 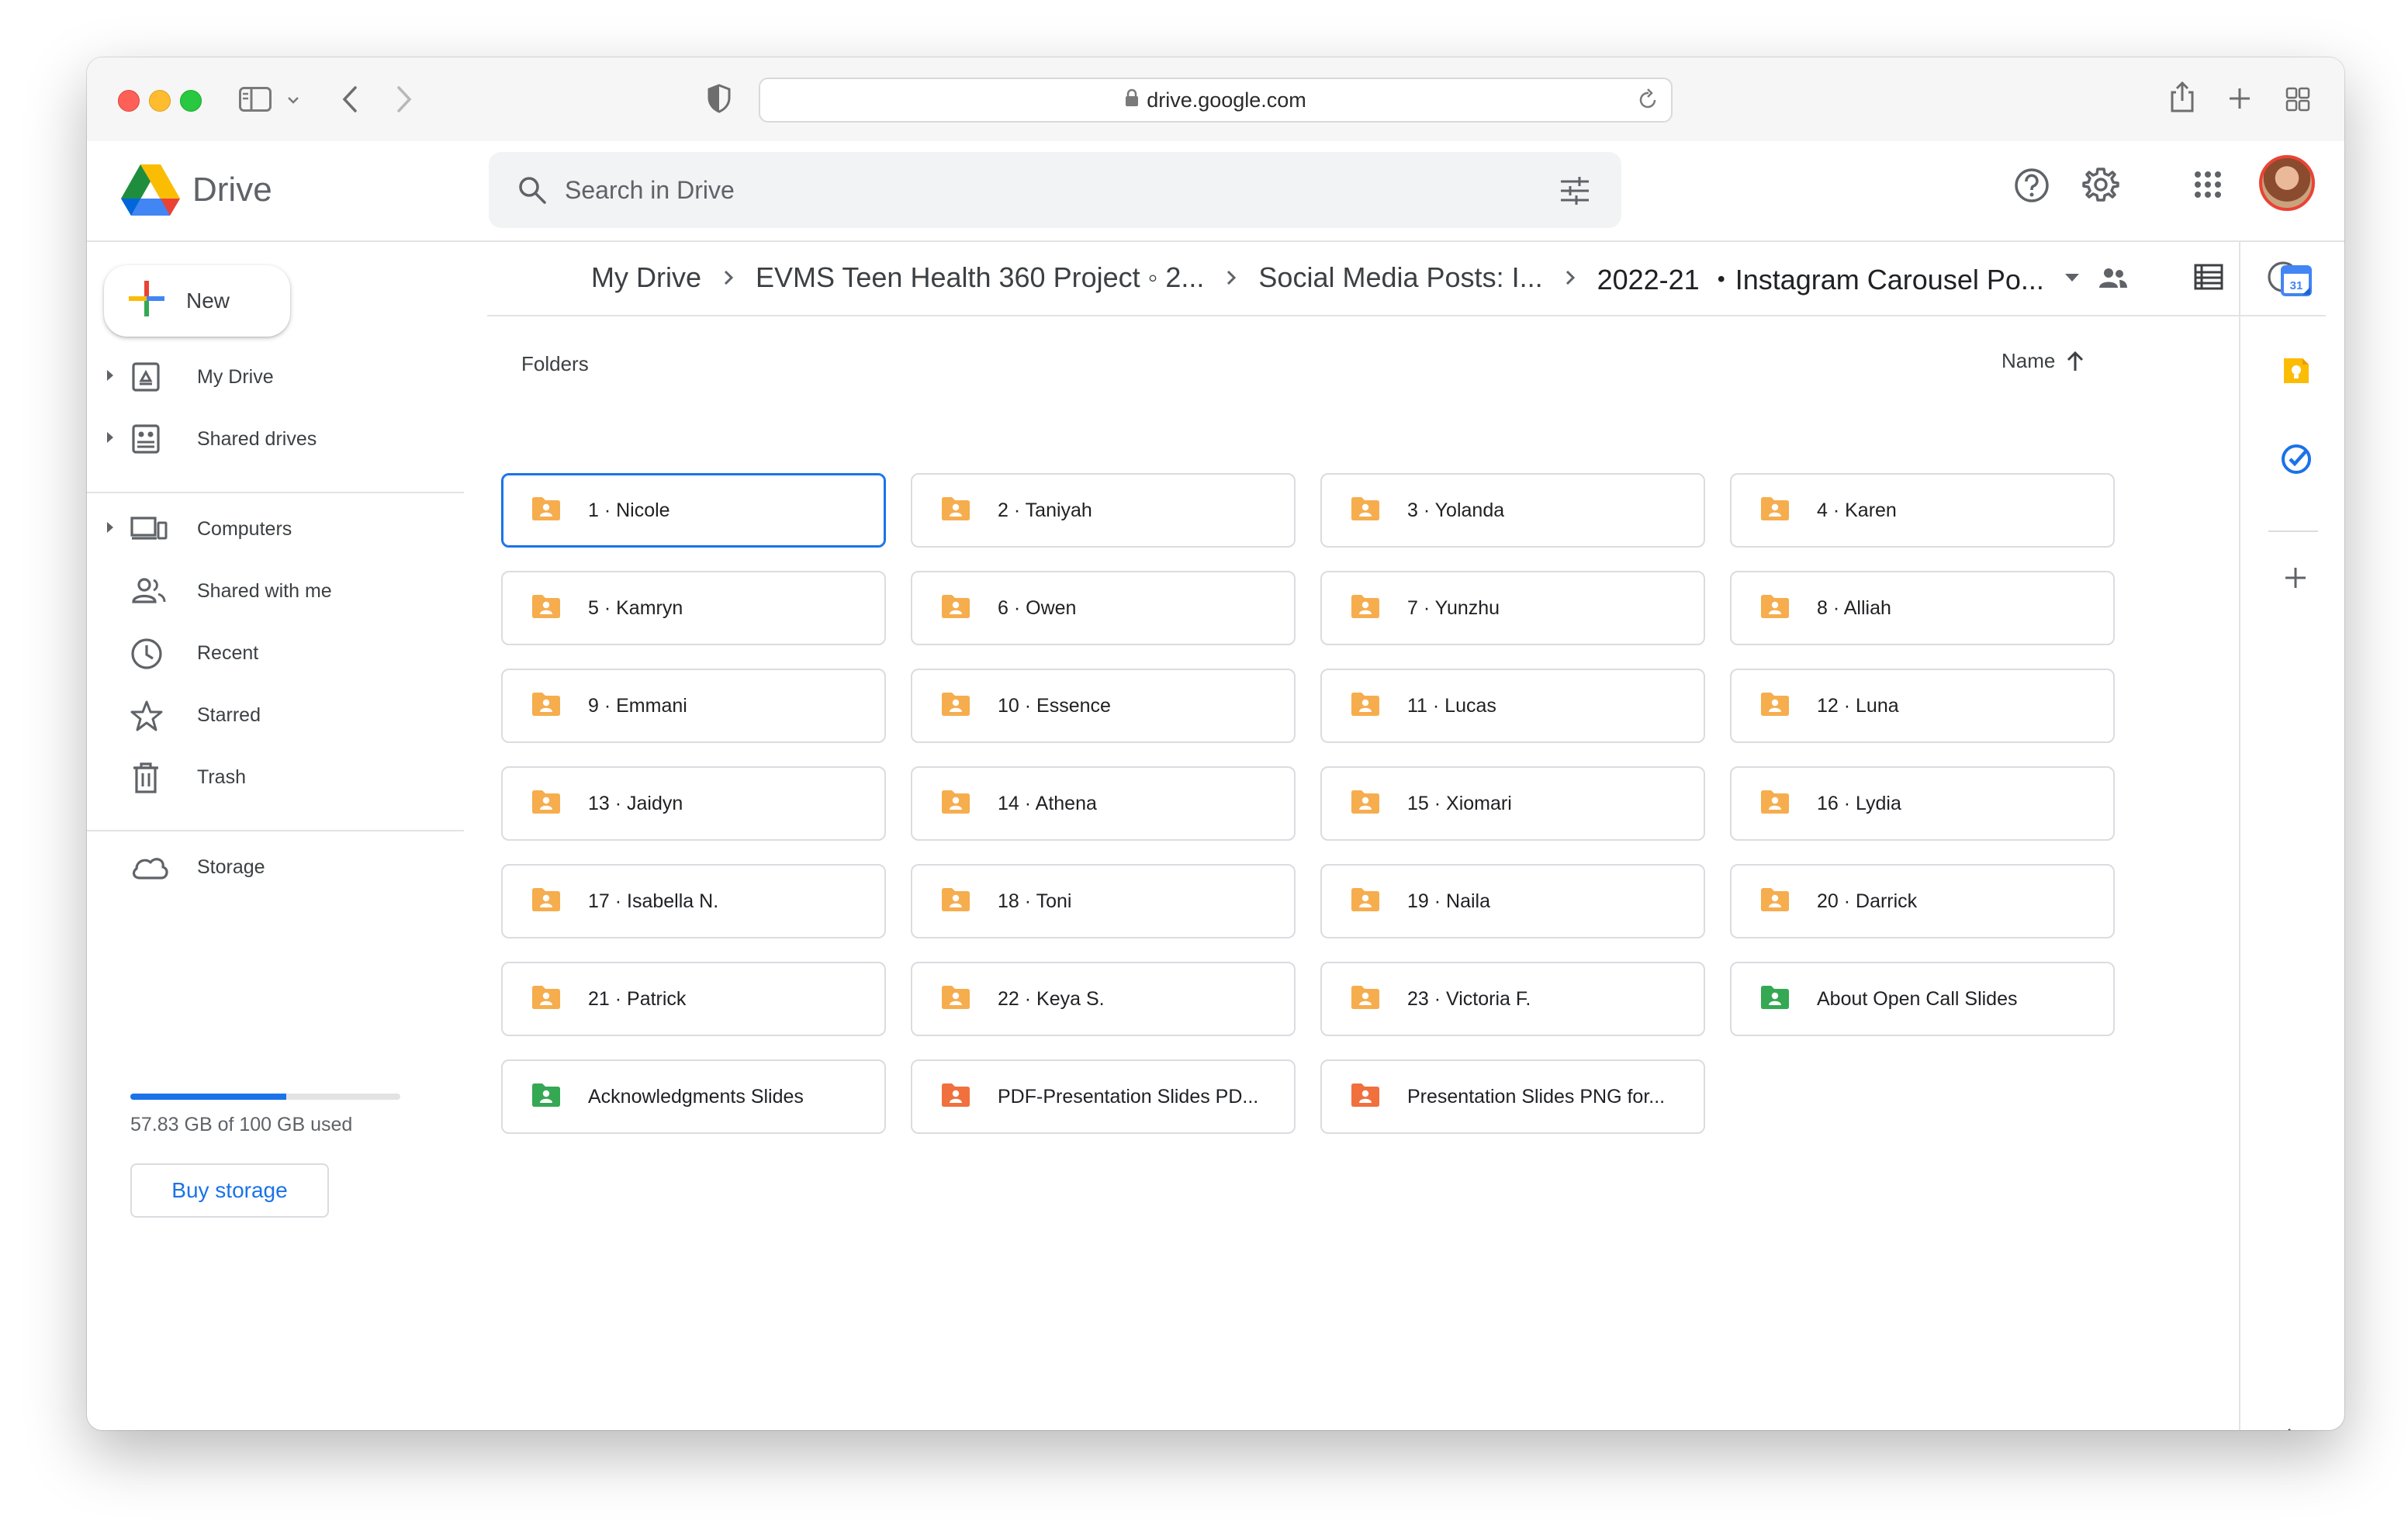 I want to click on folder-name: 10 · Essence, so click(x=1054, y=705).